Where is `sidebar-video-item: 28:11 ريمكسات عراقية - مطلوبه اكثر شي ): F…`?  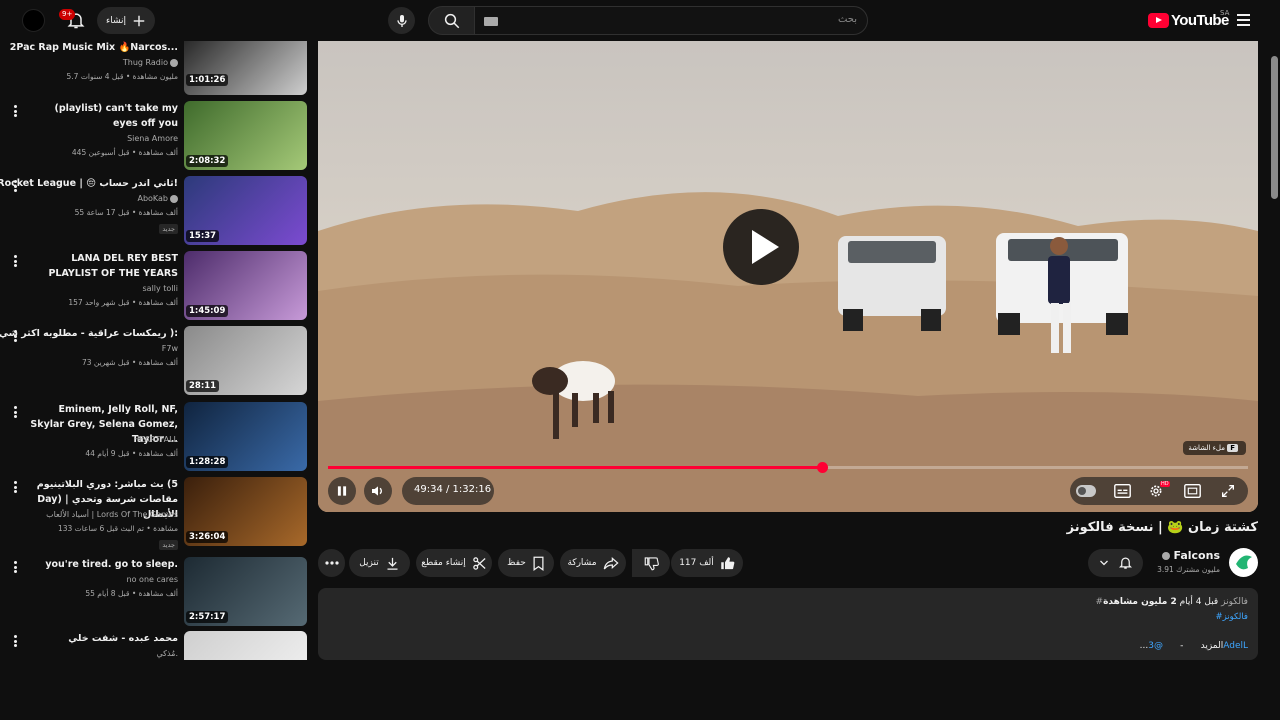
sidebar-video-item: 28:11 ريمكسات عراقية - مطلوبه اكثر شي ): F… is located at coordinates (155, 363).